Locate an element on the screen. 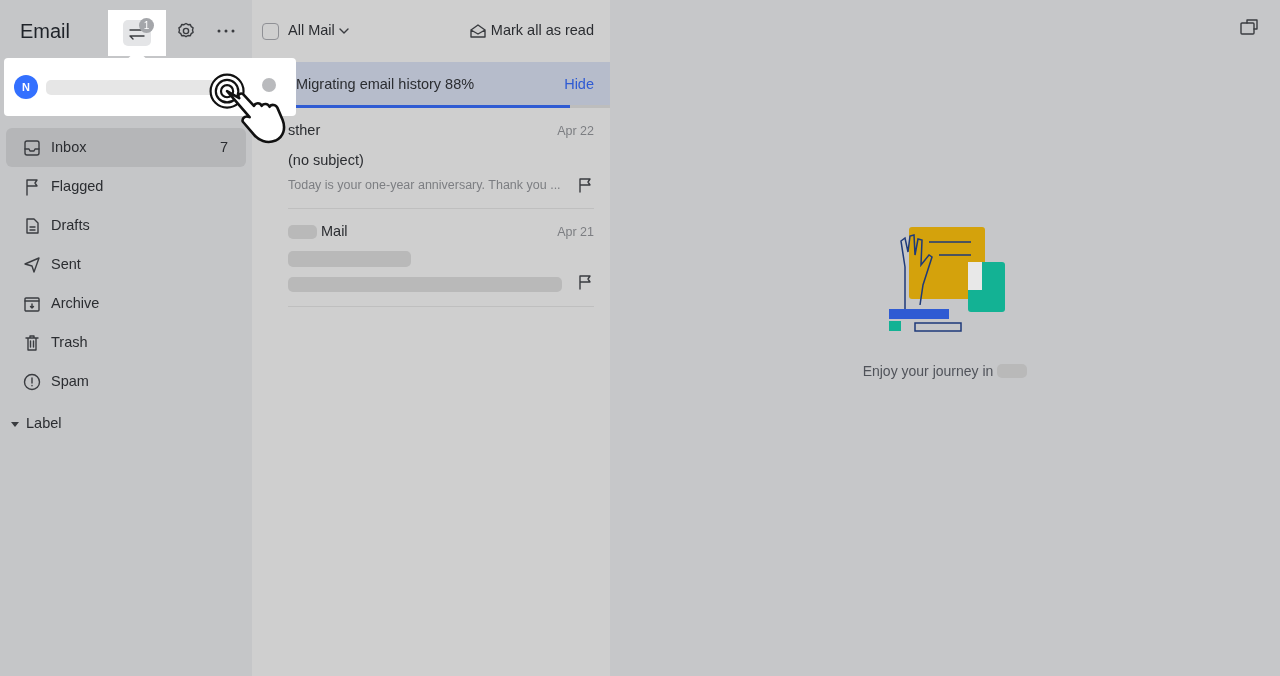 The image size is (1280, 676). sidebar-item: Trash is located at coordinates (126, 342).